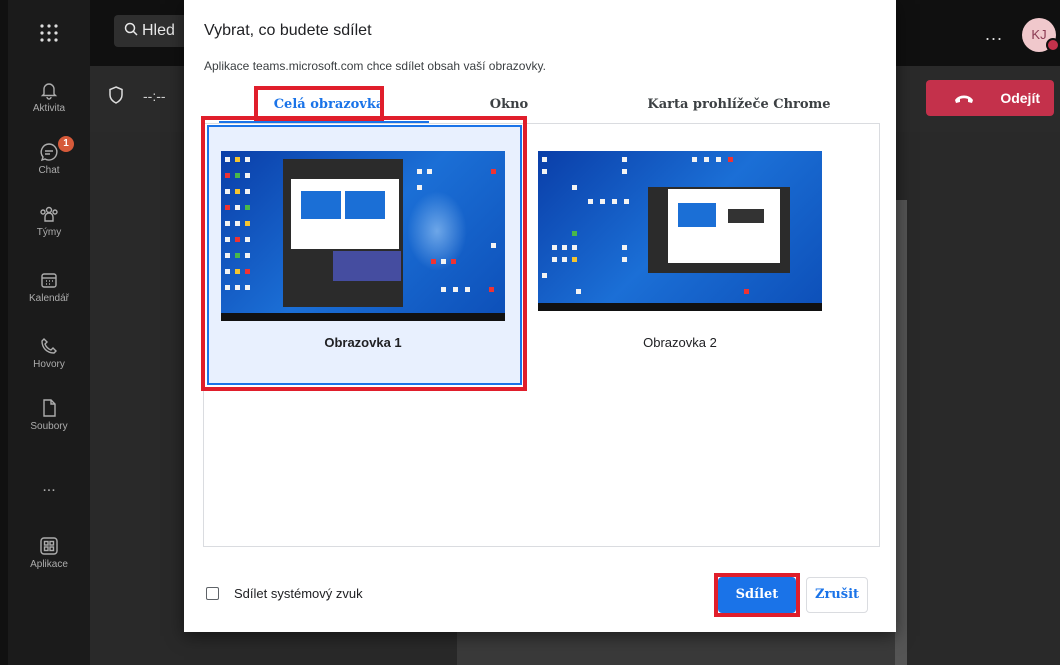  I want to click on system-audio-checkbox, so click(212, 593).